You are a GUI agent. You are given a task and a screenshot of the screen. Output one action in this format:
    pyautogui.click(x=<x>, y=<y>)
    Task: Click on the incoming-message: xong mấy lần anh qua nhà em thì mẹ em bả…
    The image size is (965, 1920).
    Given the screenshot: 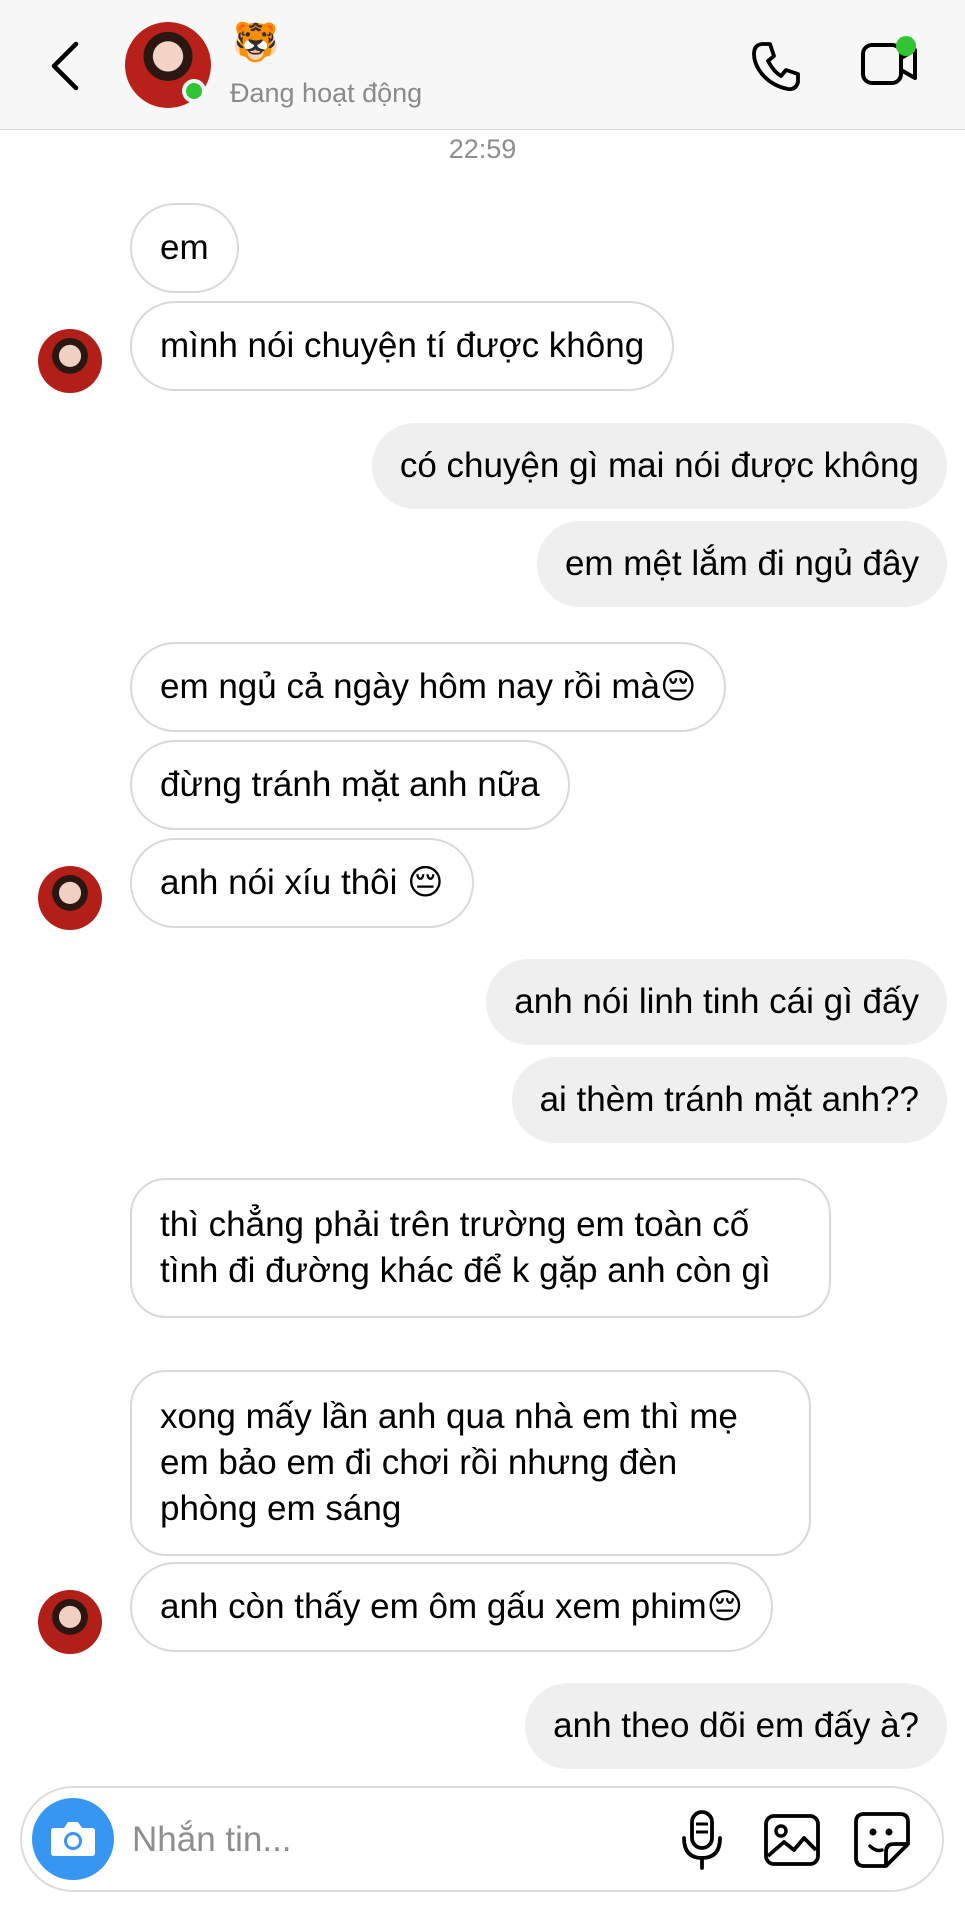 What is the action you would take?
    pyautogui.click(x=470, y=1463)
    